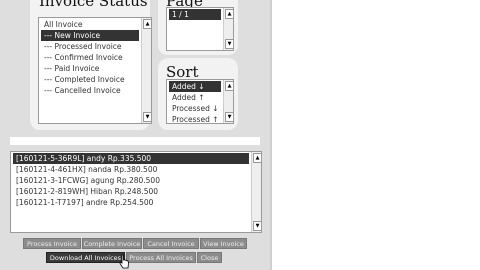 This screenshot has height=270, width=480. I want to click on download-all-invoices-button: Download All Invoices, so click(85, 257).